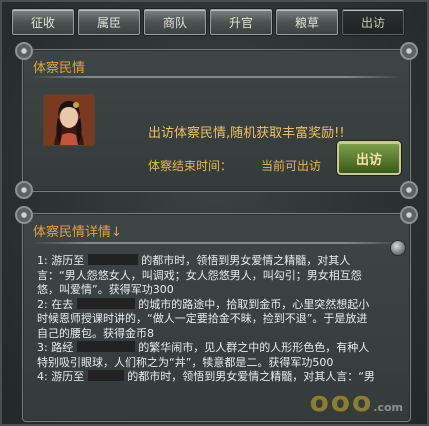 The image size is (429, 426). Describe the element at coordinates (109, 22) in the screenshot. I see `tab-vassals: 属臣` at that location.